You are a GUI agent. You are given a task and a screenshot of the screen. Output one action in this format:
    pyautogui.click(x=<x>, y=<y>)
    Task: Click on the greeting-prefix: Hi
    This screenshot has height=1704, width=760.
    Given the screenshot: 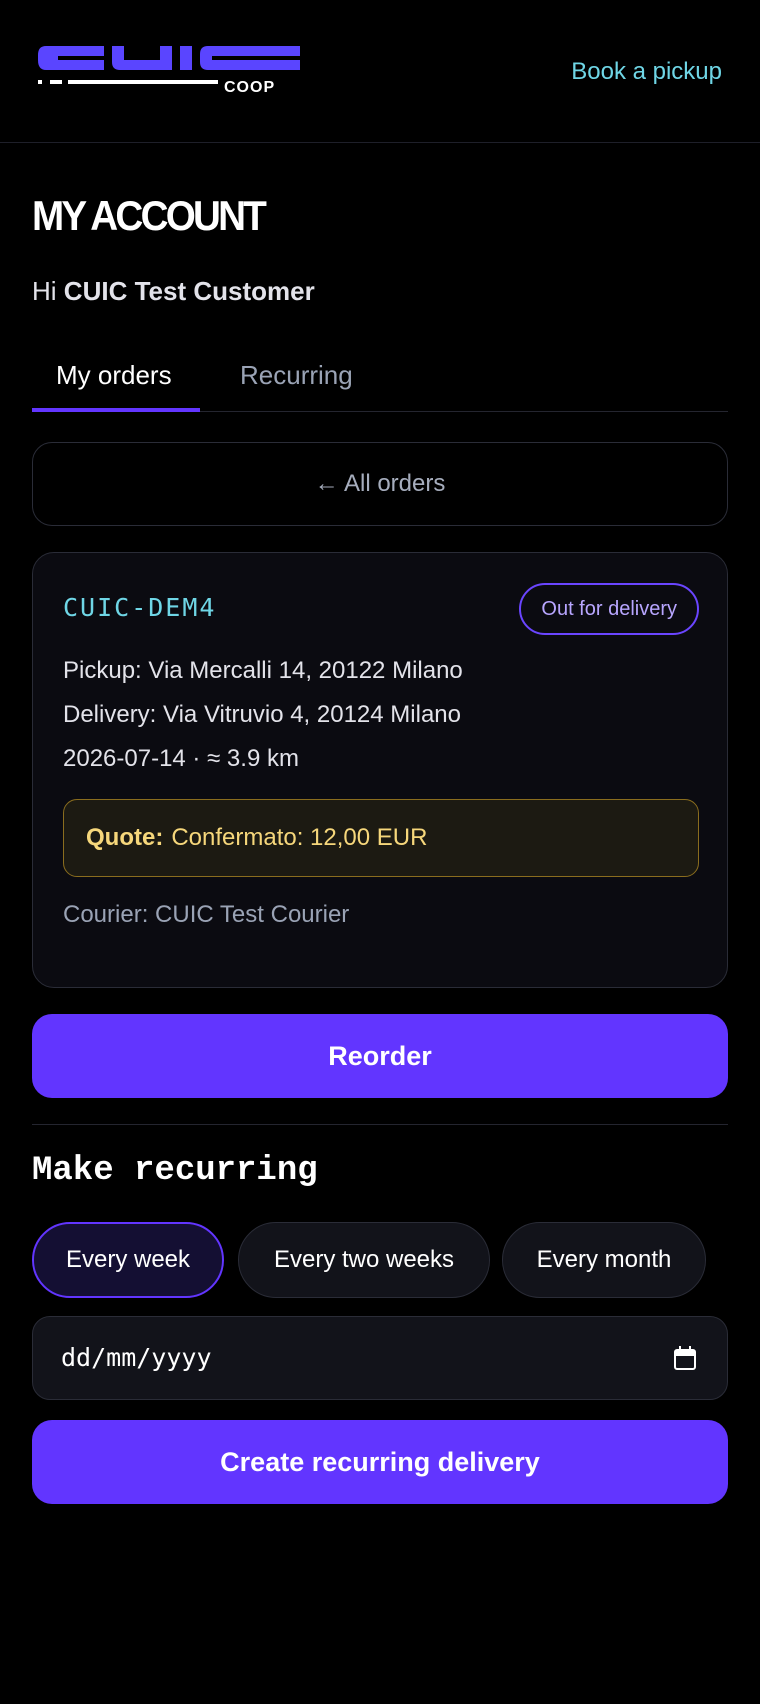 What is the action you would take?
    pyautogui.click(x=44, y=291)
    